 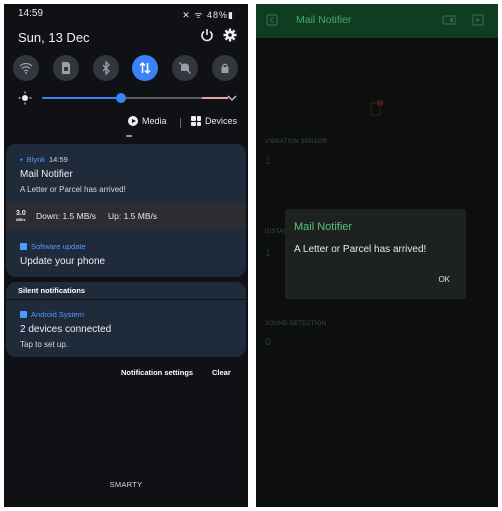 I want to click on battery-level: 48%, so click(x=218, y=15).